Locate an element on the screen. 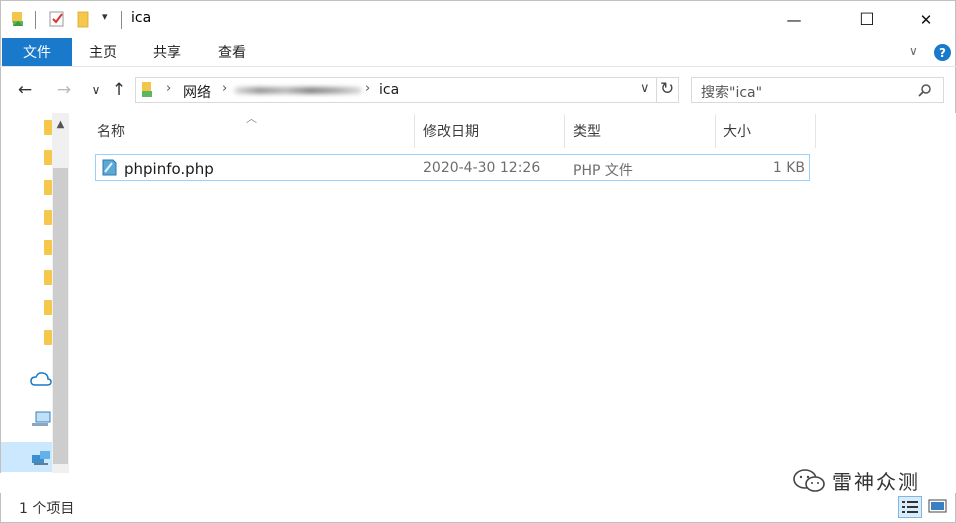  up-button: ↑ is located at coordinates (119, 90).